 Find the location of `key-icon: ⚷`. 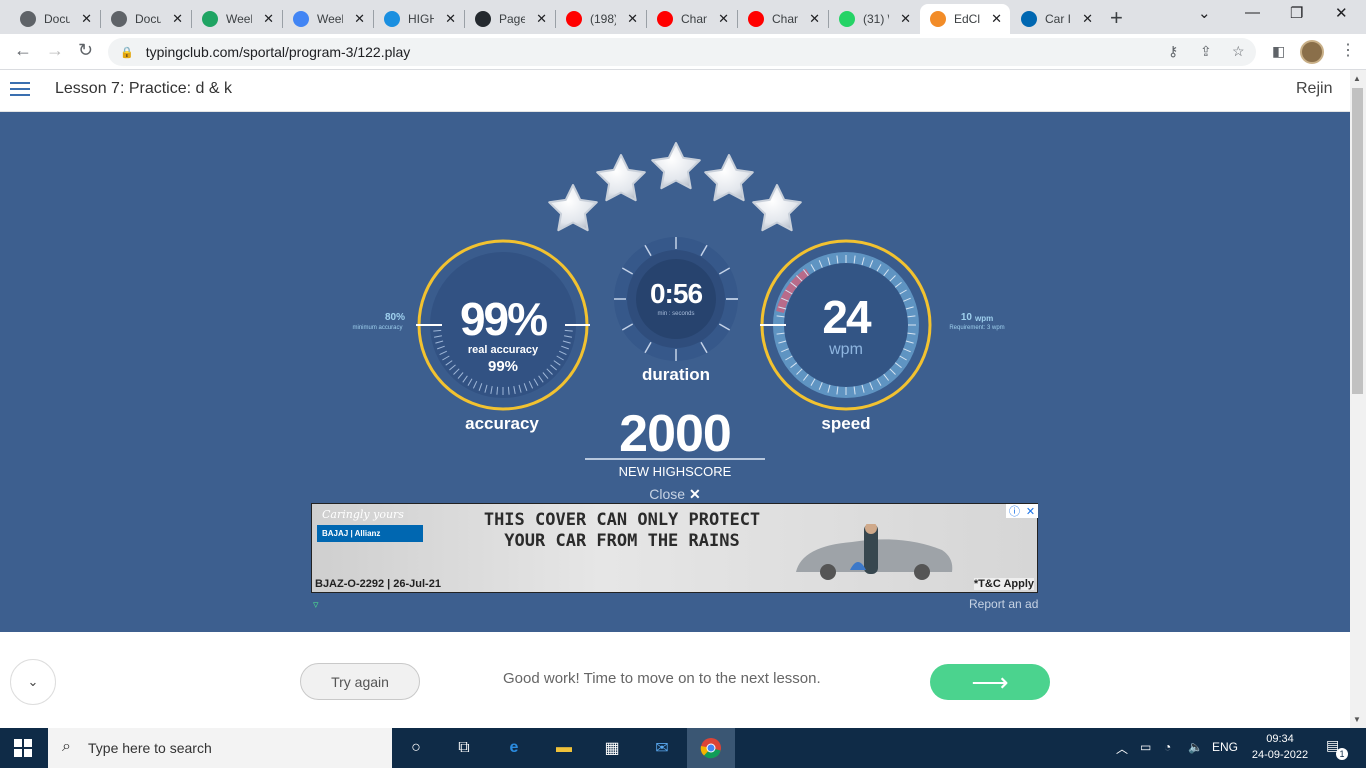

key-icon: ⚷ is located at coordinates (1173, 51).